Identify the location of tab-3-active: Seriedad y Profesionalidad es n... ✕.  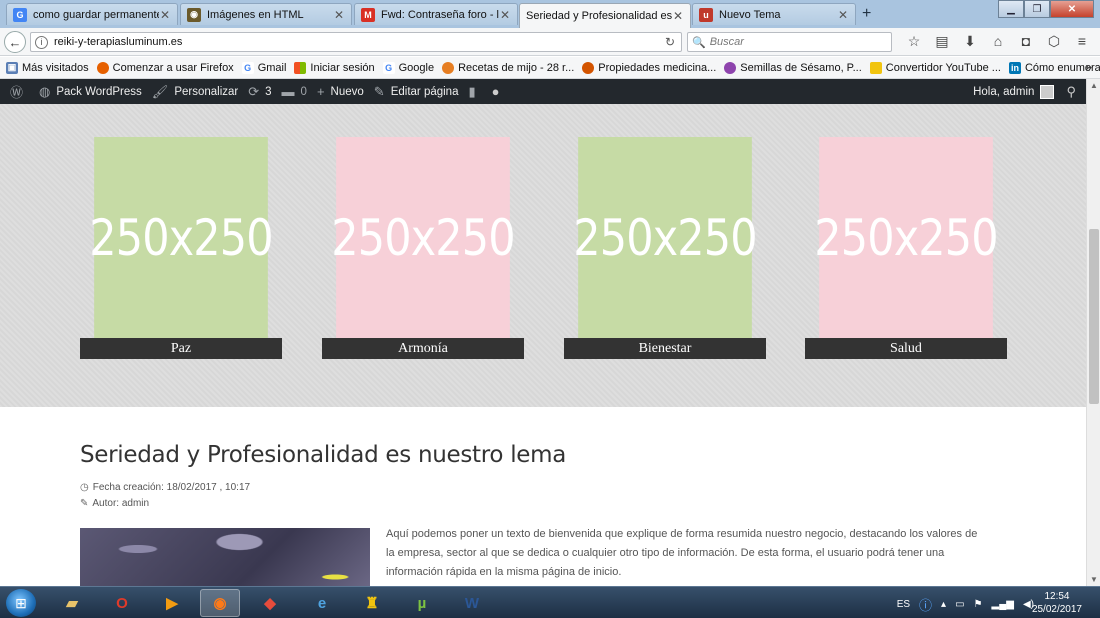
(605, 15).